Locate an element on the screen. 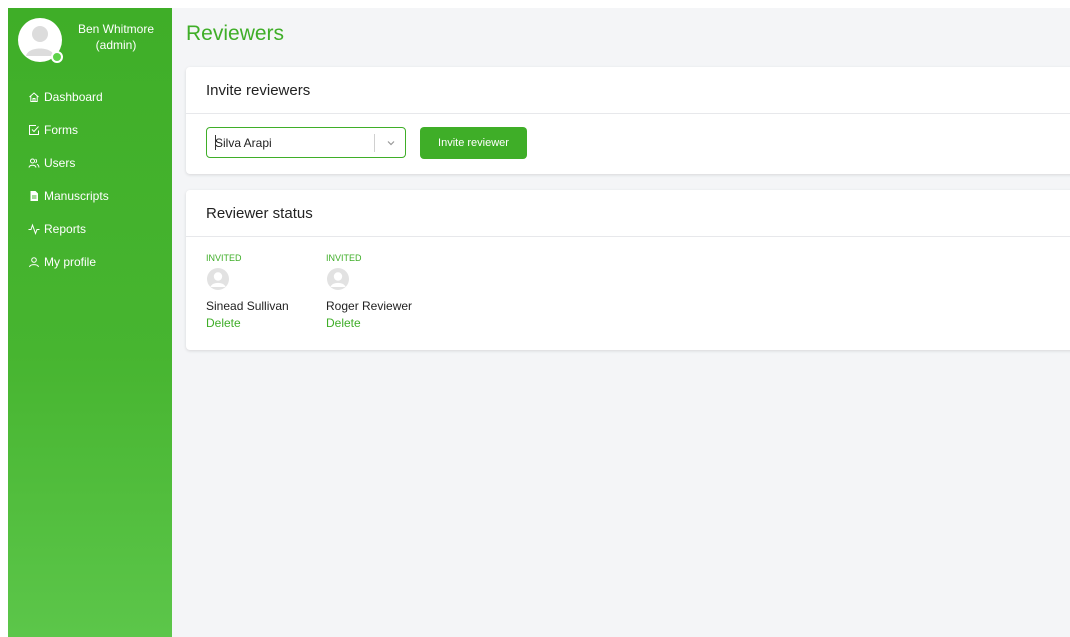 The width and height of the screenshot is (1070, 637). sidebar-item-forms: Forms is located at coordinates (90, 129).